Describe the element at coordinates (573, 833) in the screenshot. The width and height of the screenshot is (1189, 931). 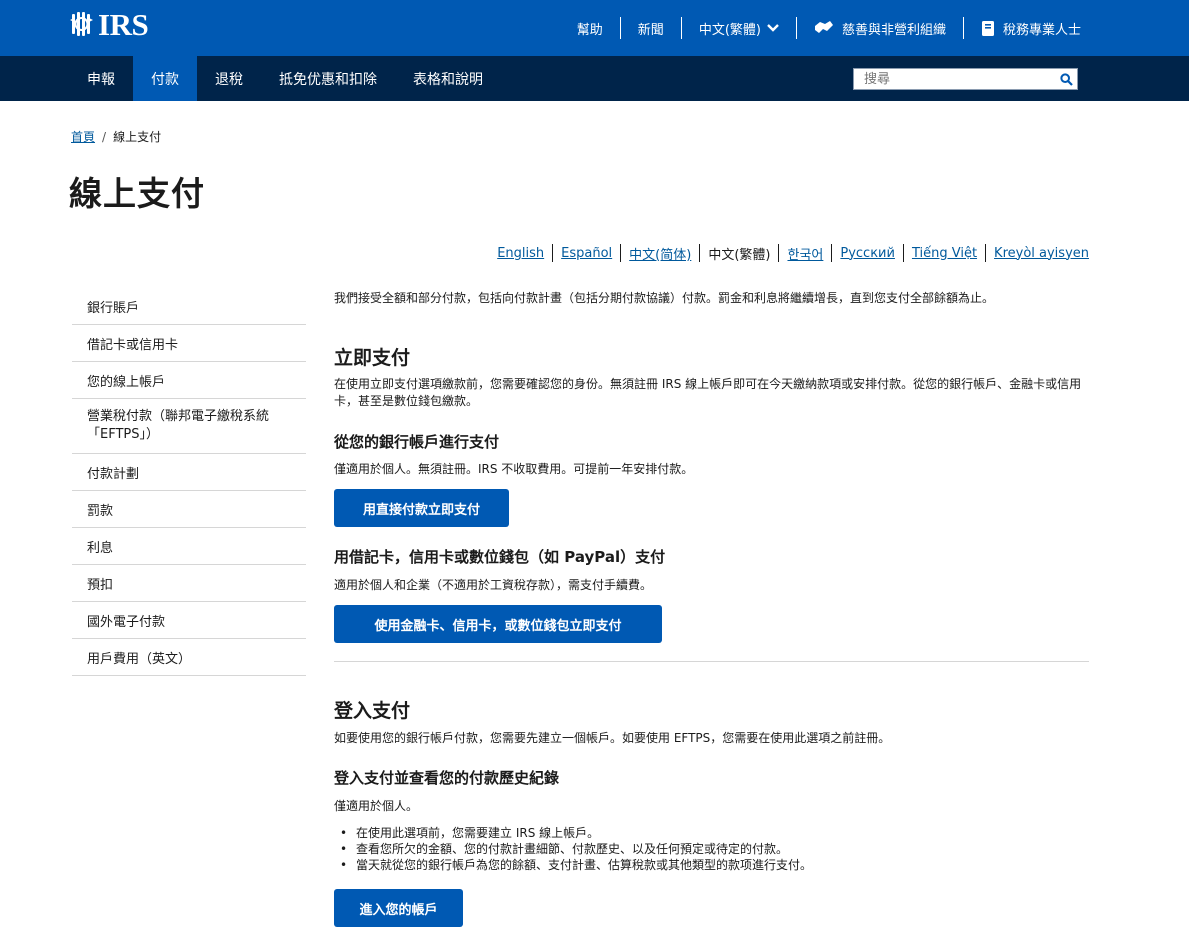
I see `list-item: 在使用此選項前，您需要建立 IRS 線上帳戶。` at that location.